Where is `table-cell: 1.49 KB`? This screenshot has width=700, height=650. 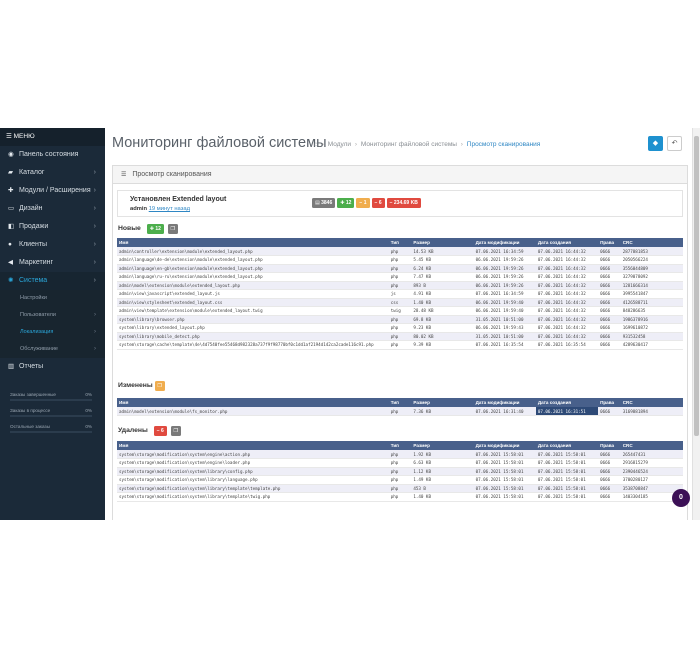 table-cell: 1.49 KB is located at coordinates (442, 480).